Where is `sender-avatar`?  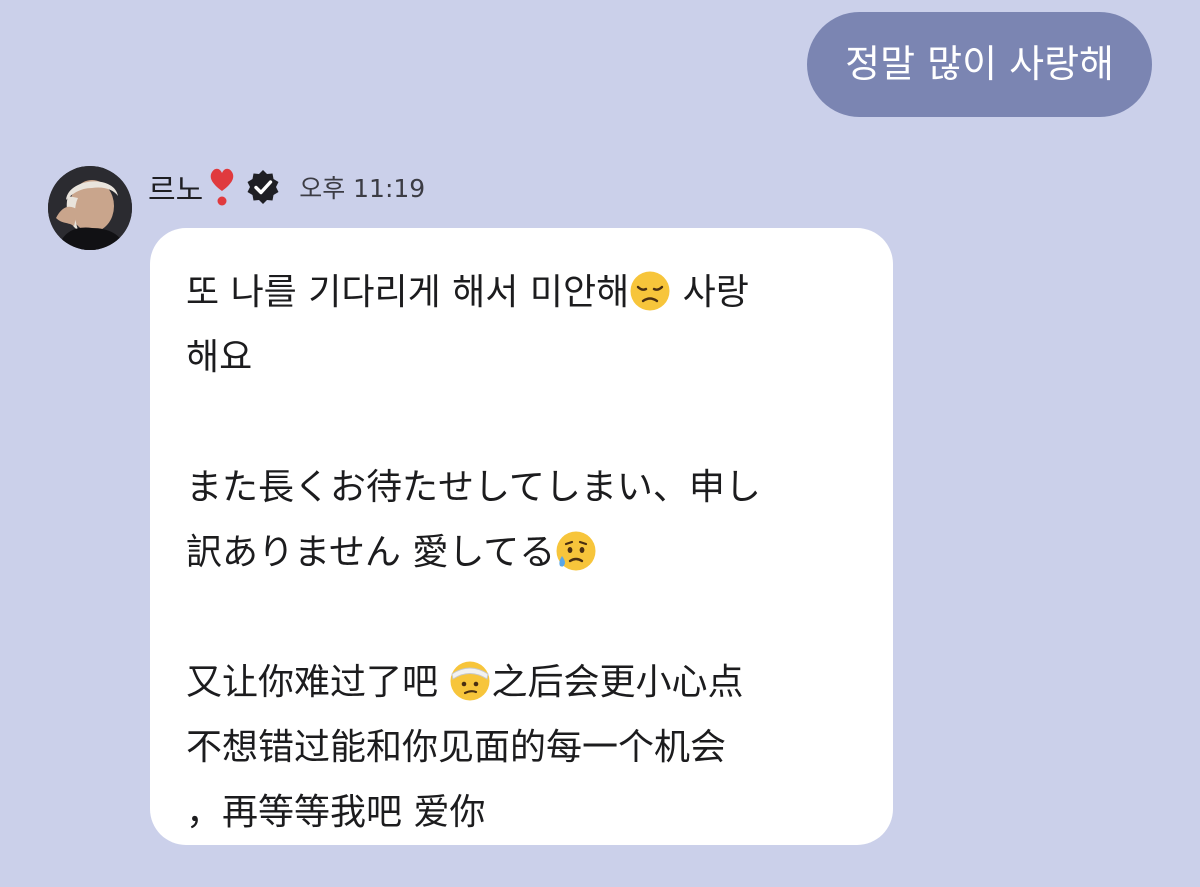 sender-avatar is located at coordinates (90, 208).